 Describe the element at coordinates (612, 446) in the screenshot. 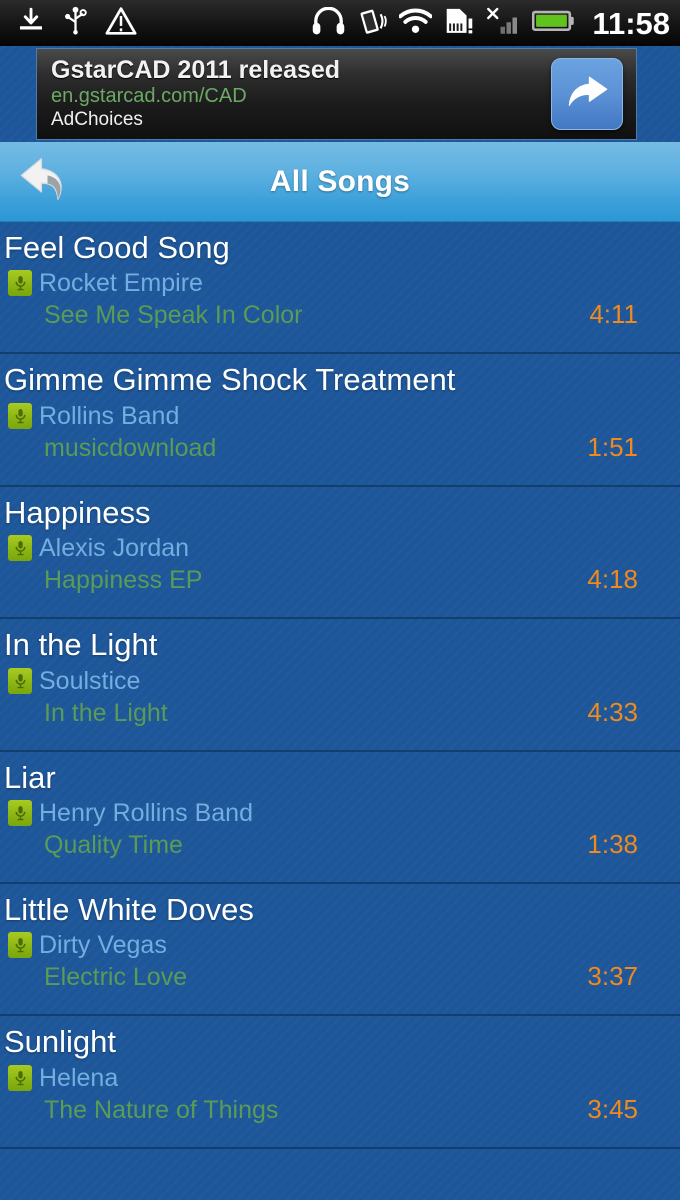

I see `song-duration: 1:51` at that location.